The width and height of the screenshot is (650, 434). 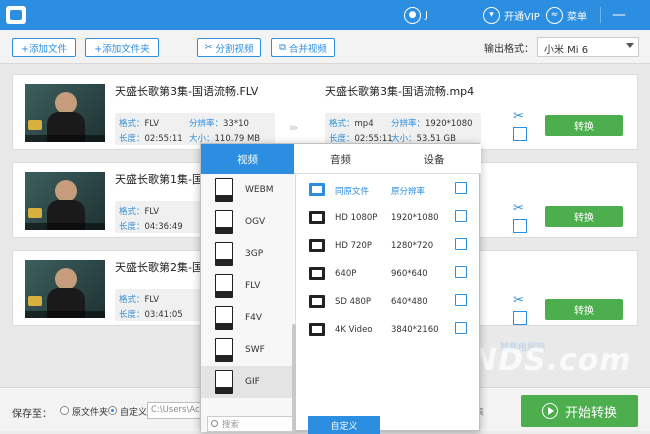 What do you see at coordinates (307, 49) in the screenshot?
I see `merge-video-label: 合并视频` at bounding box center [307, 49].